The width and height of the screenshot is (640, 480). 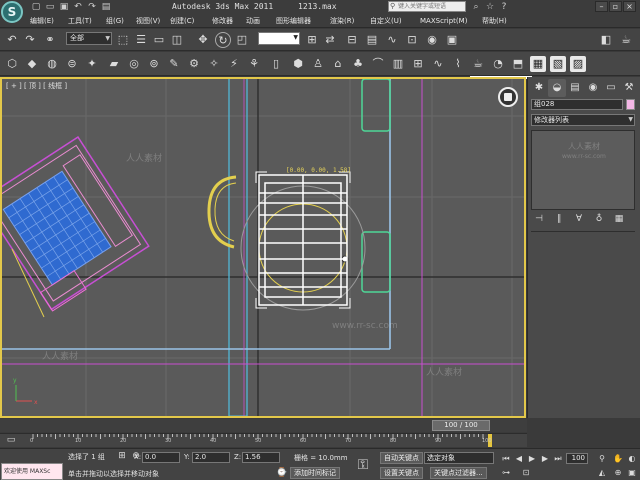 What do you see at coordinates (459, 458) in the screenshot?
I see `selection-key-dropdown: 选定对象` at bounding box center [459, 458].